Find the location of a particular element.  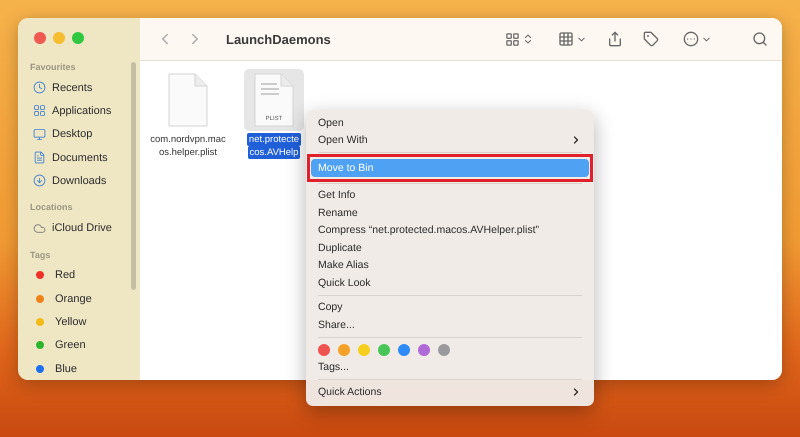

download-icon is located at coordinates (39, 181).